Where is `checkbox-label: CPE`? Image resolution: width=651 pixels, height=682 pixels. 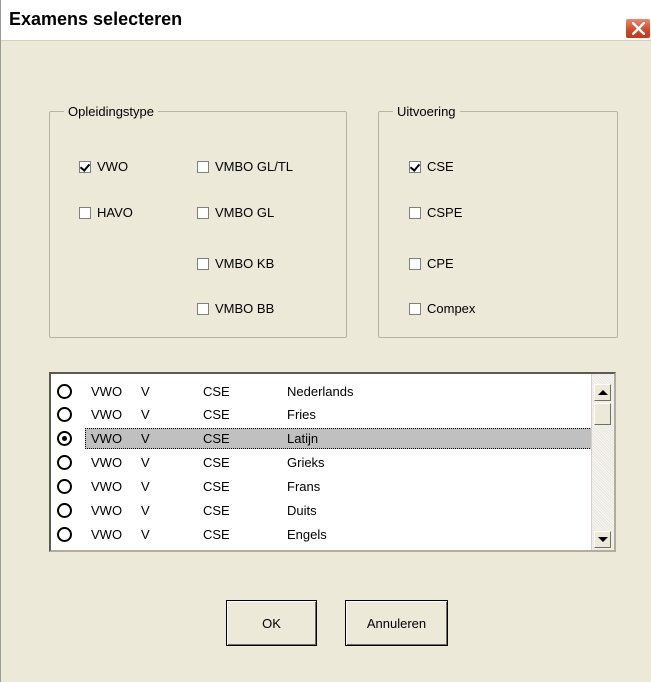 checkbox-label: CPE is located at coordinates (440, 263).